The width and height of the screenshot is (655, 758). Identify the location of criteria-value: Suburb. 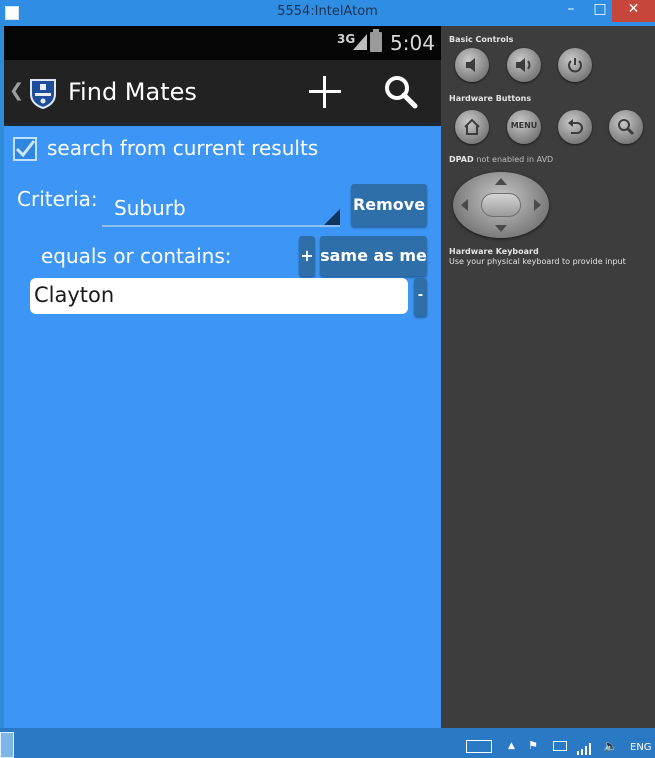
(150, 208).